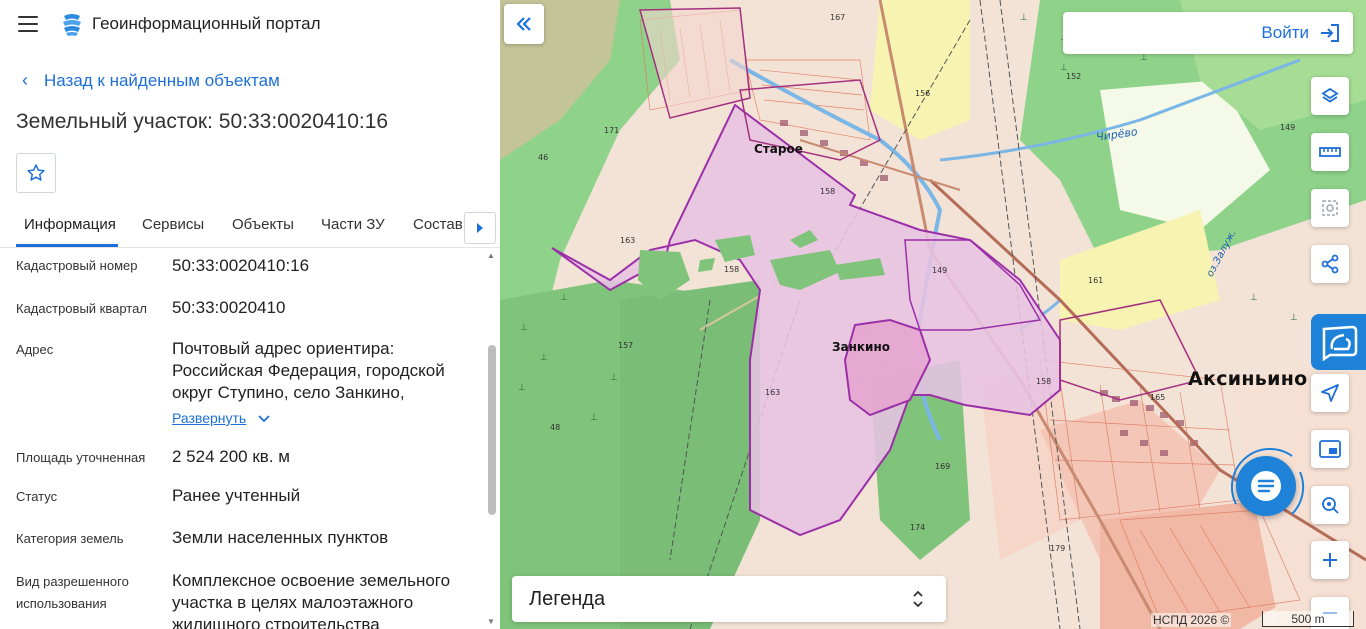 This screenshot has width=1366, height=629. I want to click on chat-bubble-icon, so click(1266, 486).